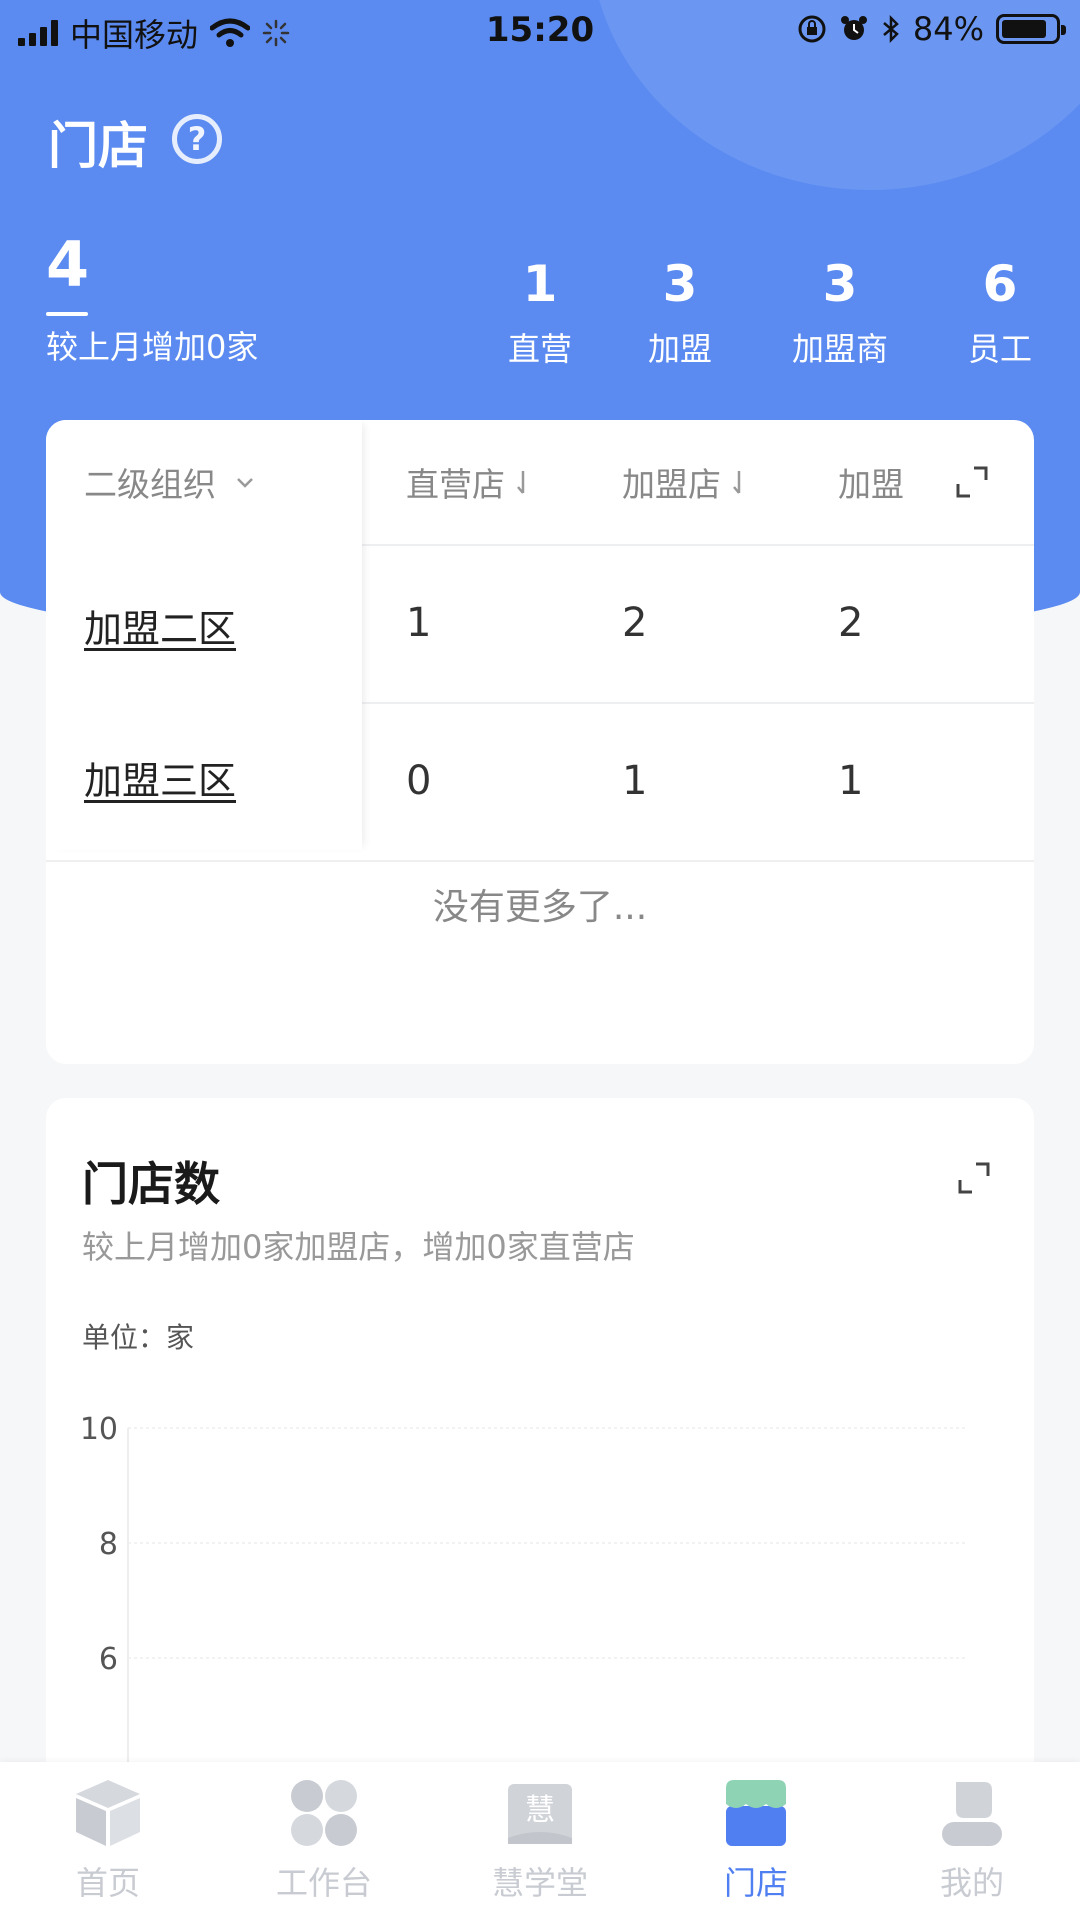 The height and width of the screenshot is (1920, 1080). What do you see at coordinates (160, 625) in the screenshot?
I see `region-link: 加盟二区` at bounding box center [160, 625].